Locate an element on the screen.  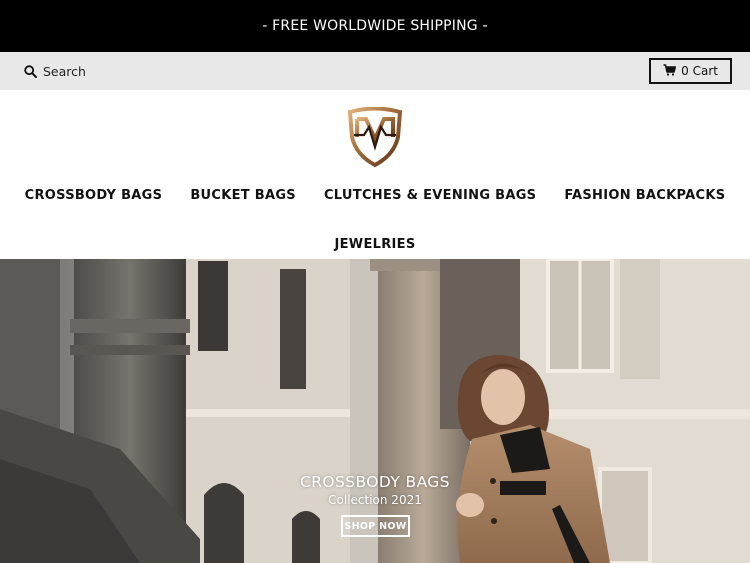
brand-logo is located at coordinates (375, 137).